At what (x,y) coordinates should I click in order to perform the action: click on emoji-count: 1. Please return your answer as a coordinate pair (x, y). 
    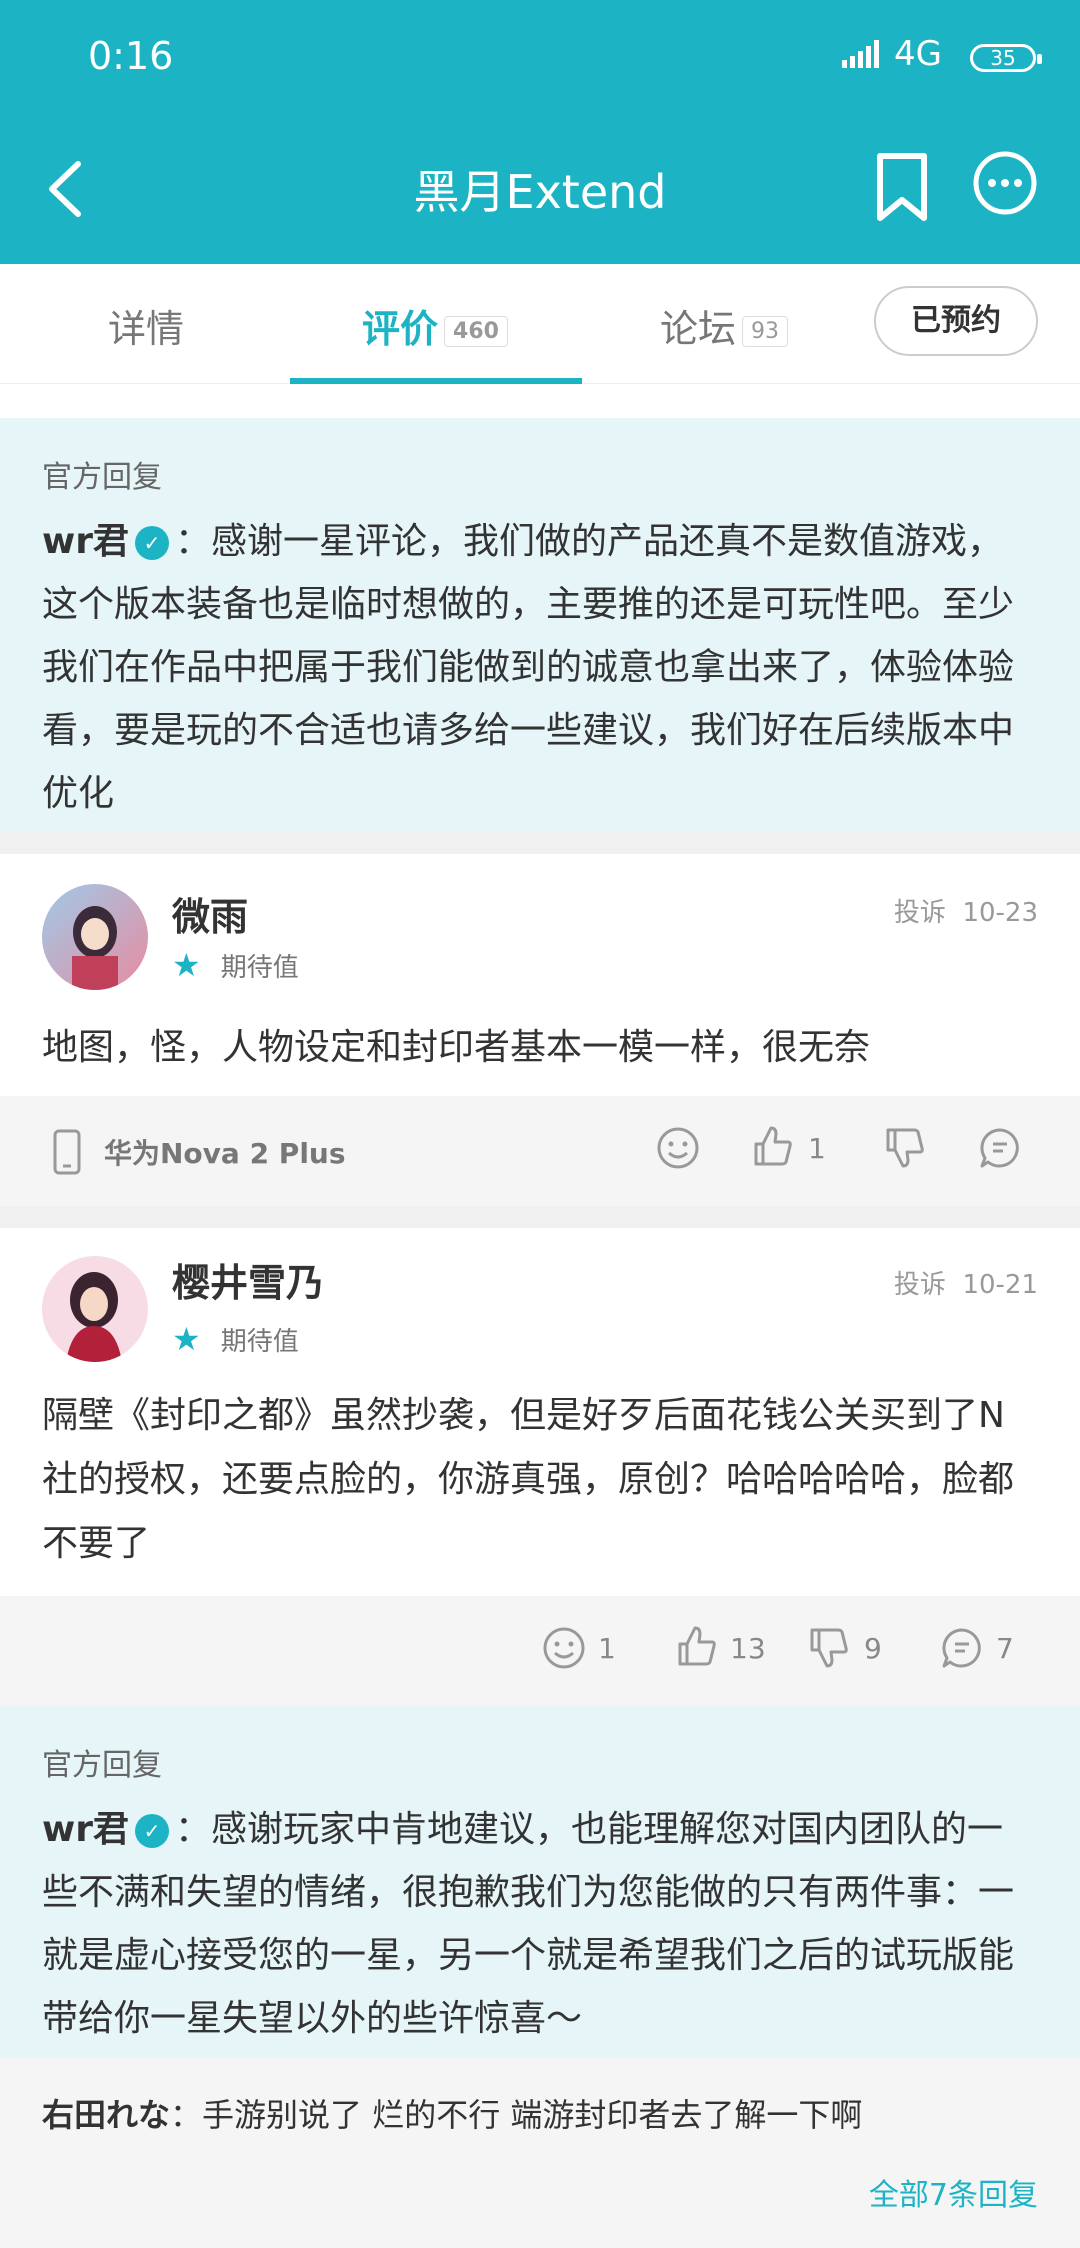
    Looking at the image, I should click on (607, 1648).